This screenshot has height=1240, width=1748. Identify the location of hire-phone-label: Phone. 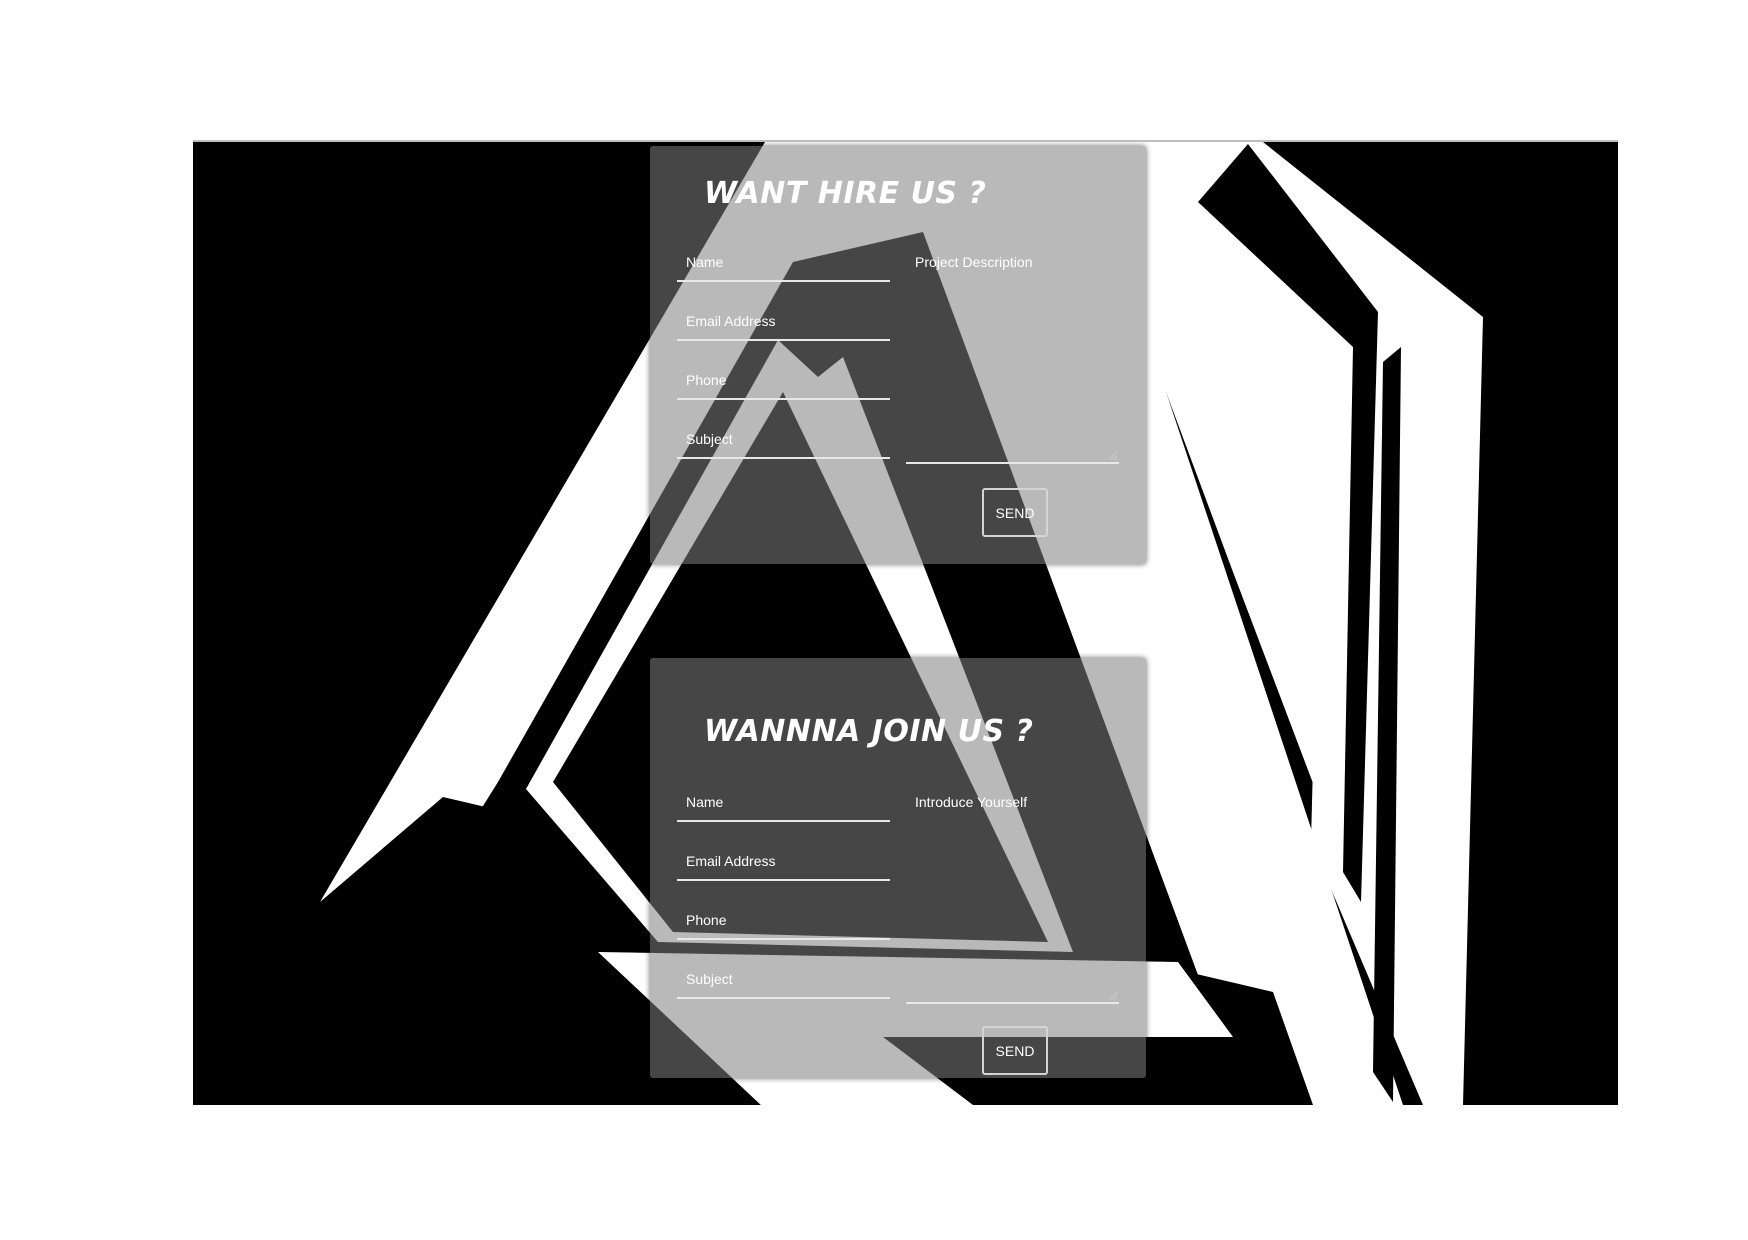
(706, 380).